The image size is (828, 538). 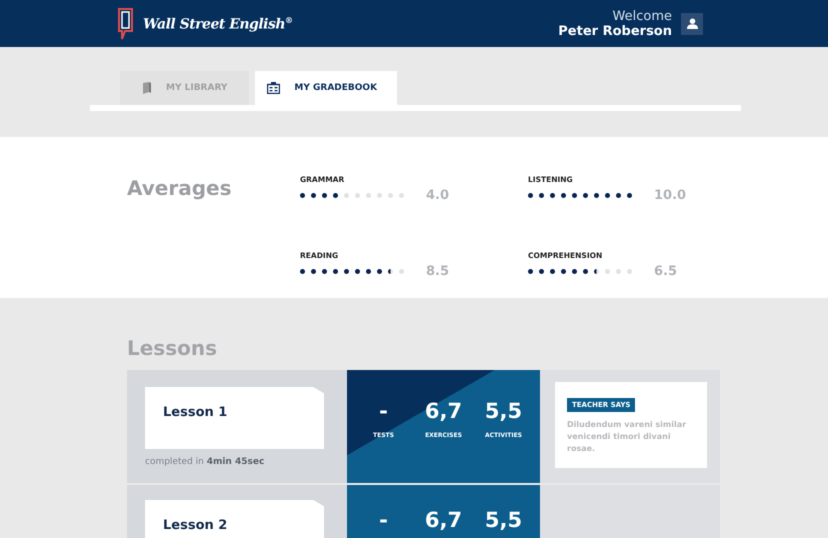 I want to click on skill-score: 6.5, so click(x=666, y=271).